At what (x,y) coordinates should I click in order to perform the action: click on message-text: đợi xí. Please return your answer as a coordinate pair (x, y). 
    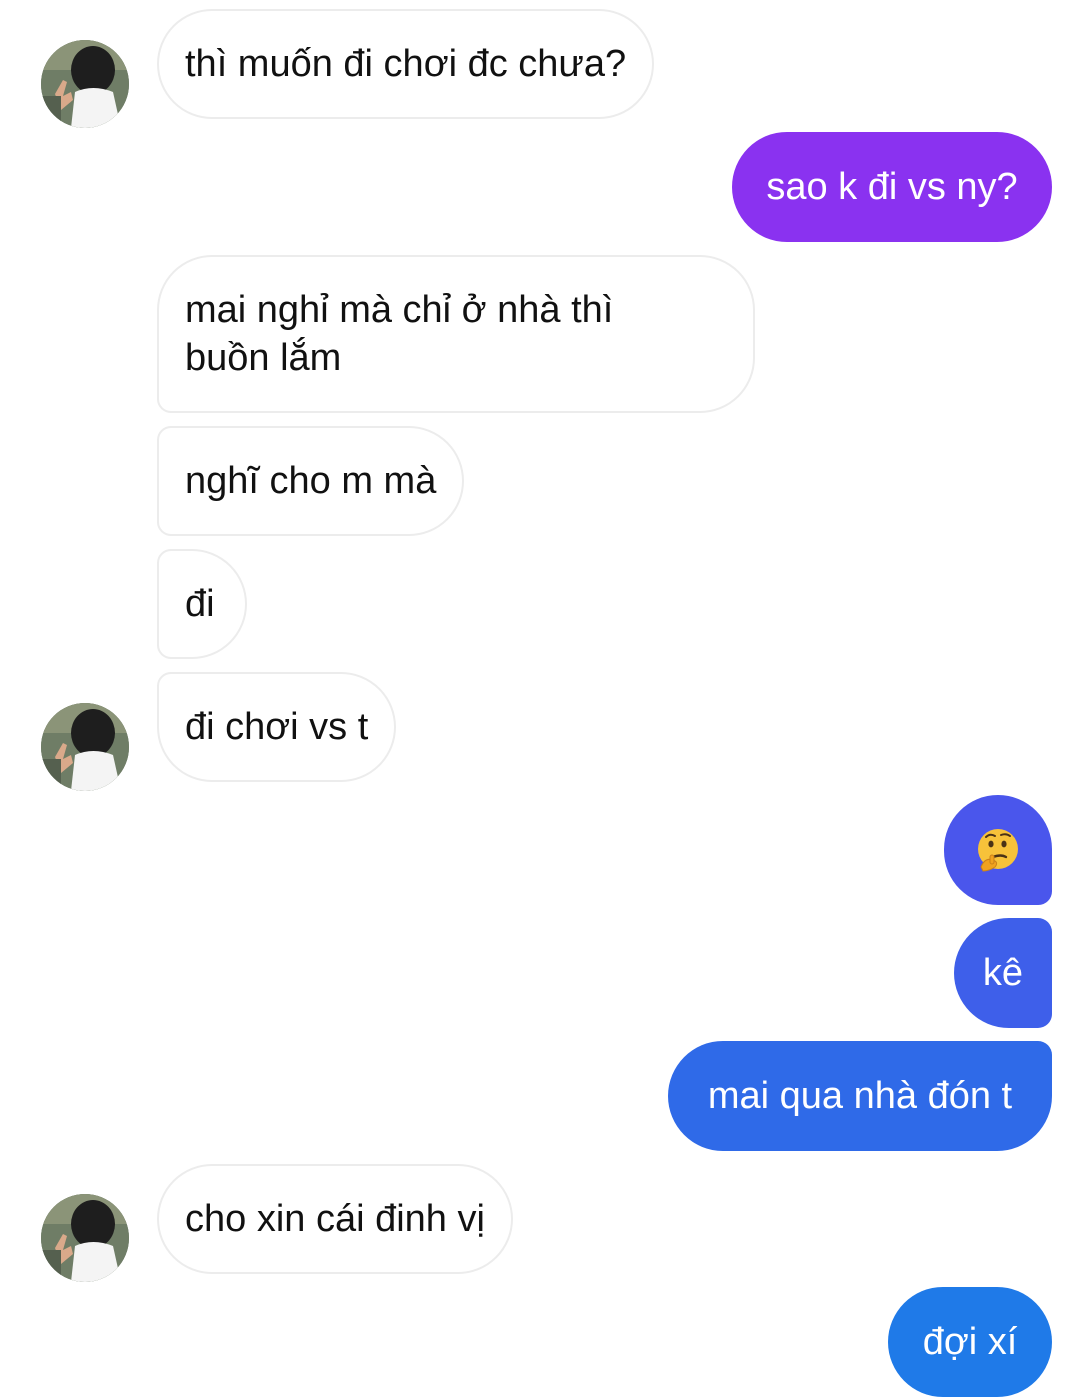
    Looking at the image, I should click on (970, 1342).